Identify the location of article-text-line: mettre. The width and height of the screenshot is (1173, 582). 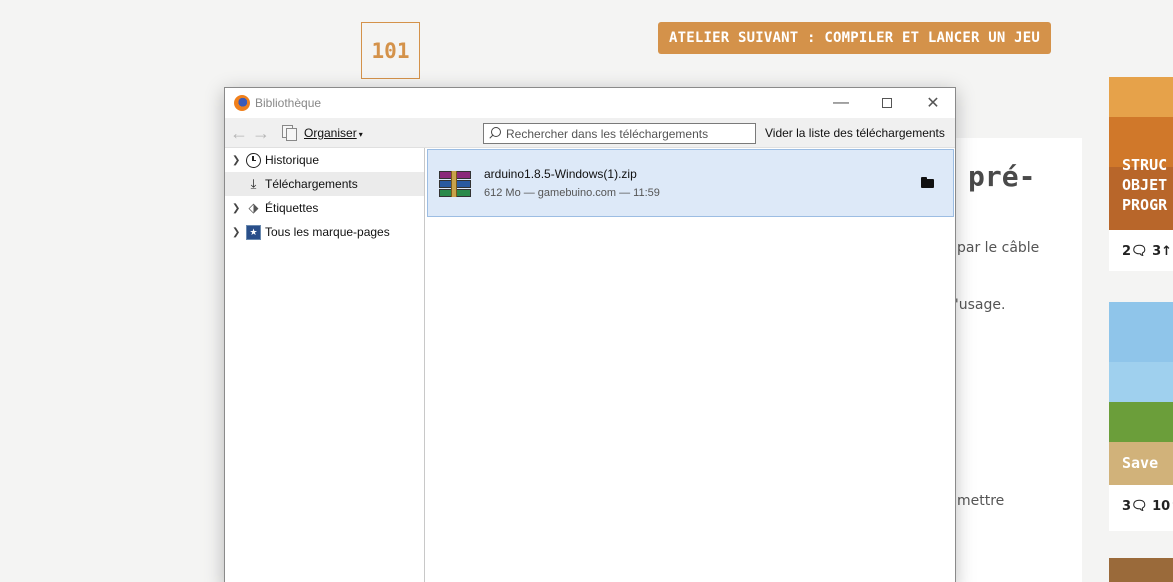
(981, 501).